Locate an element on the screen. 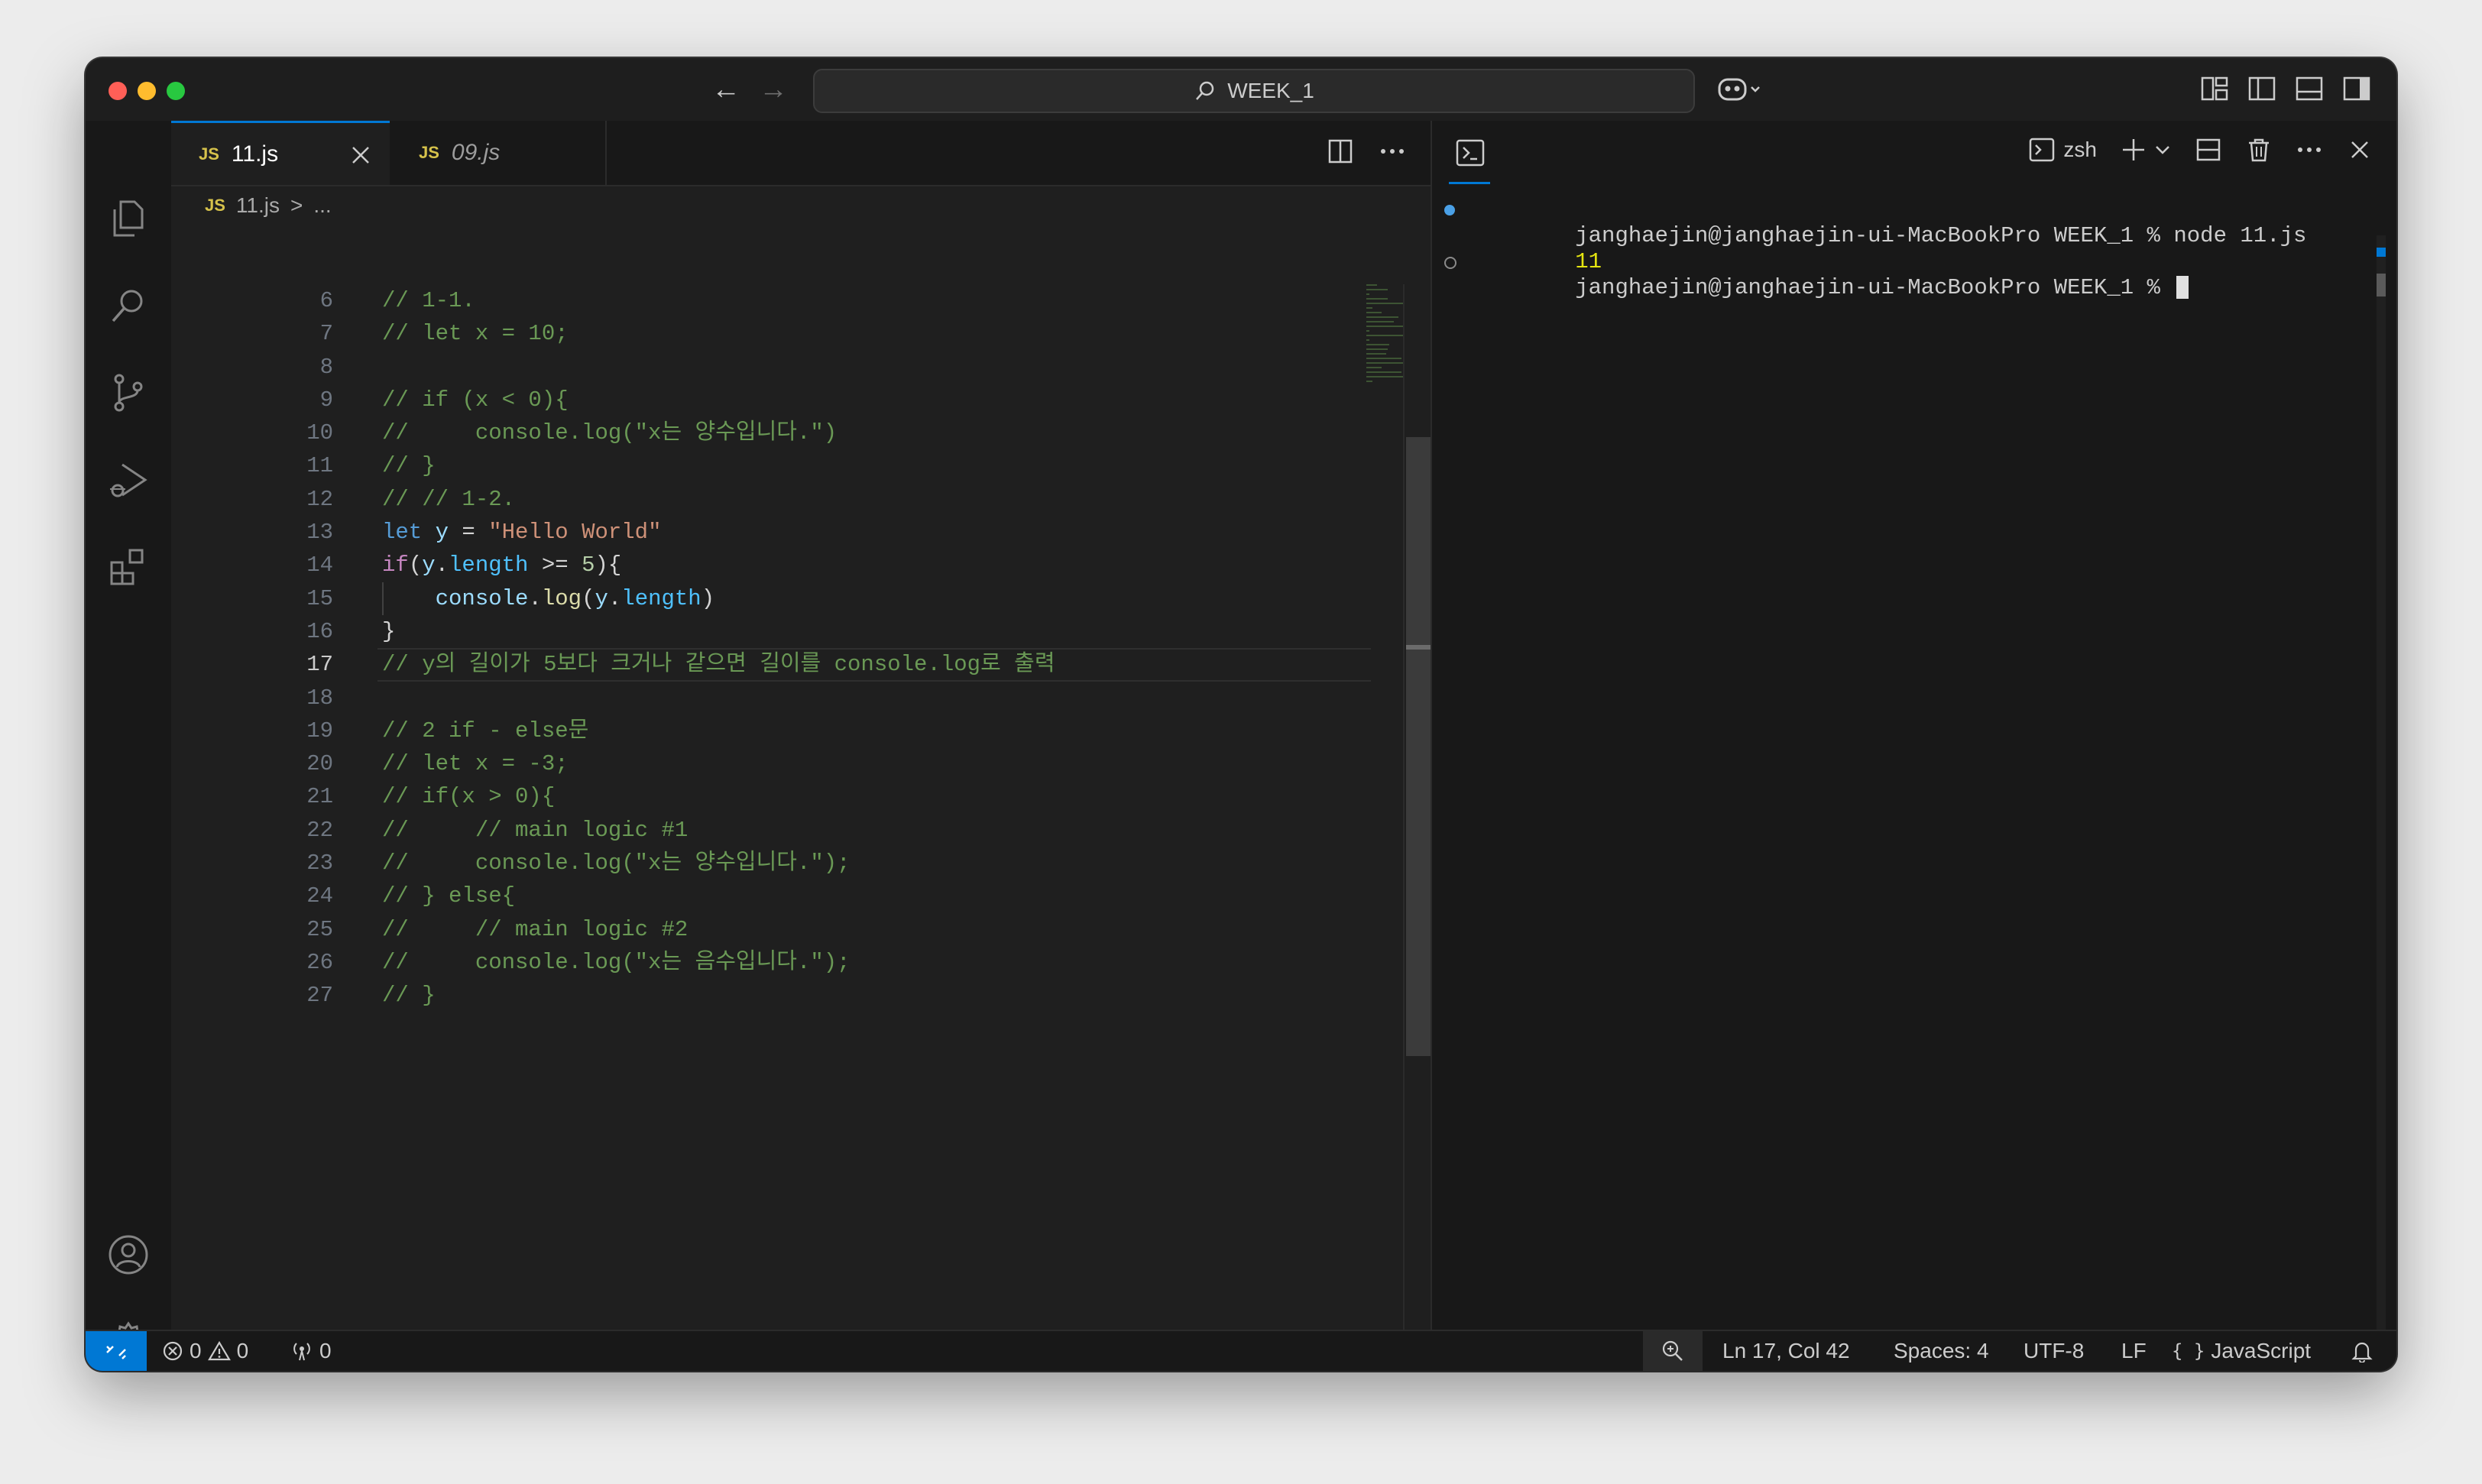 This screenshot has width=2482, height=1484. new-terminal-button is located at coordinates (2146, 150).